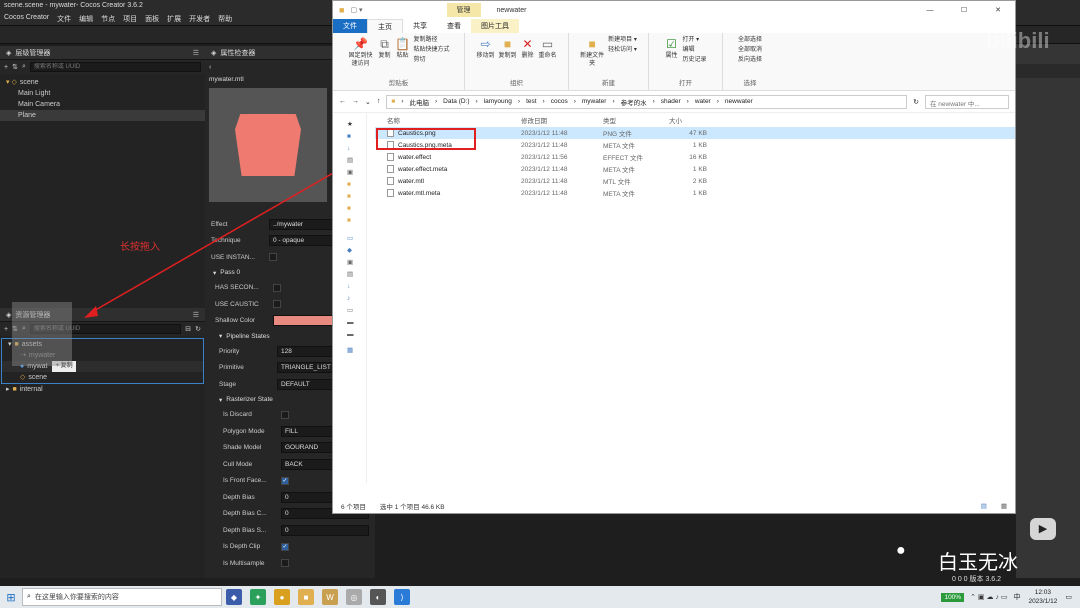  I want to click on easy-access-button: 轻松访问 ▾, so click(622, 50).